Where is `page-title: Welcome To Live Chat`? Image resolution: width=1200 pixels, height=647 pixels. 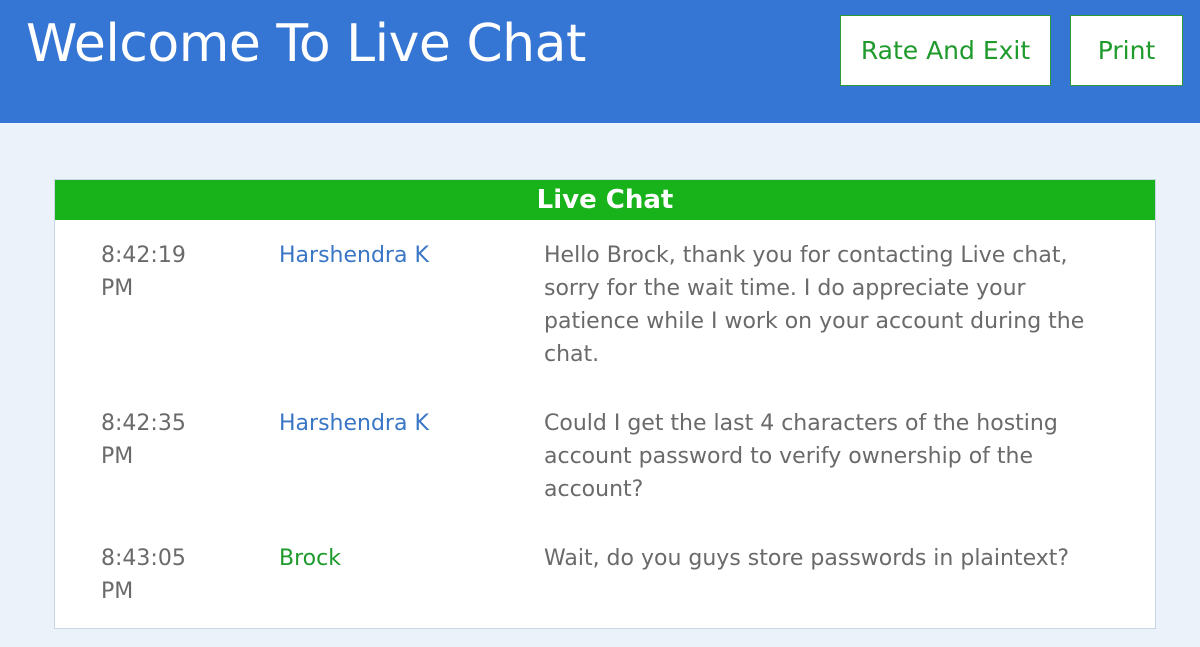 page-title: Welcome To Live Chat is located at coordinates (306, 44).